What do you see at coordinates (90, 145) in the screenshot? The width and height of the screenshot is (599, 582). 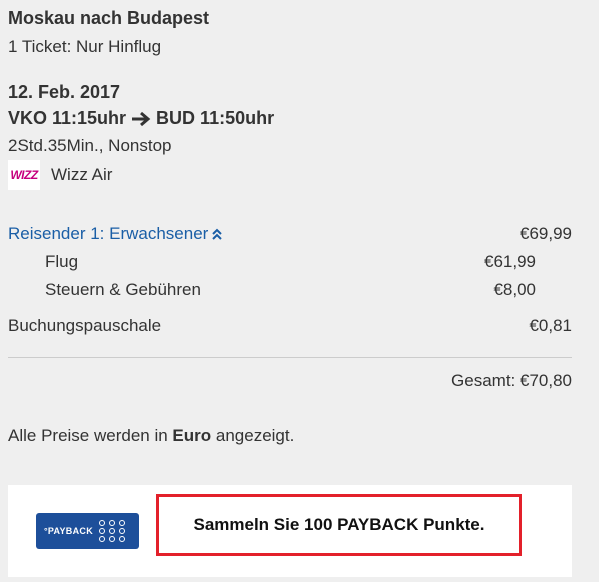 I see `flight-duration: 2Std.35Min., Nonstop` at bounding box center [90, 145].